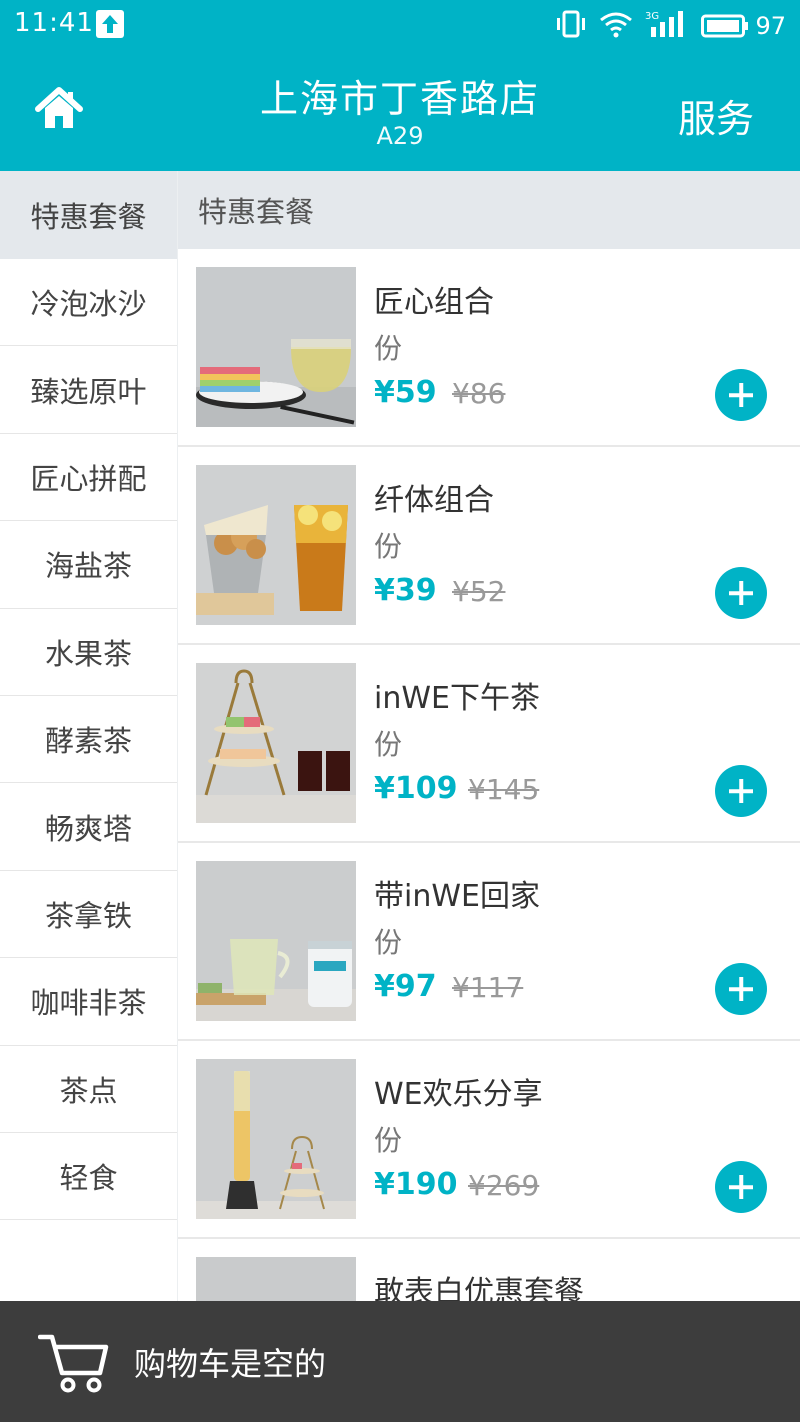  I want to click on signal-icon: 3G, so click(667, 26).